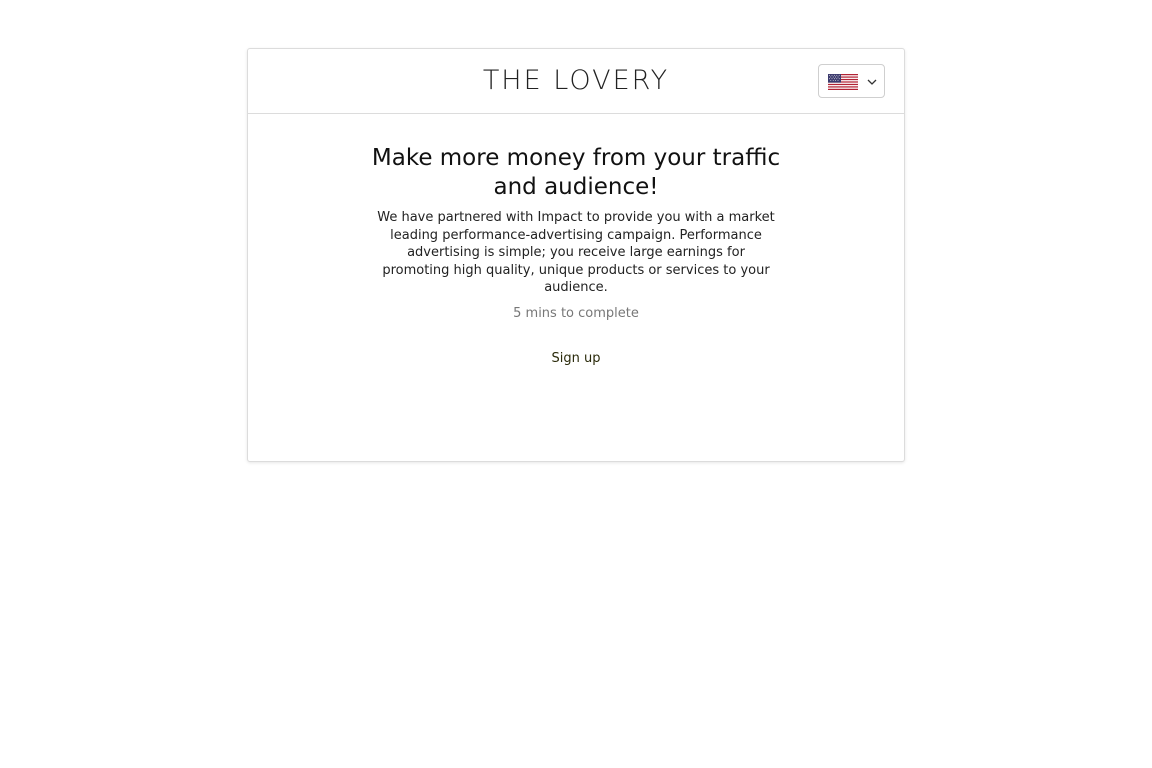  Describe the element at coordinates (843, 82) in the screenshot. I see `us-flag-icon` at that location.